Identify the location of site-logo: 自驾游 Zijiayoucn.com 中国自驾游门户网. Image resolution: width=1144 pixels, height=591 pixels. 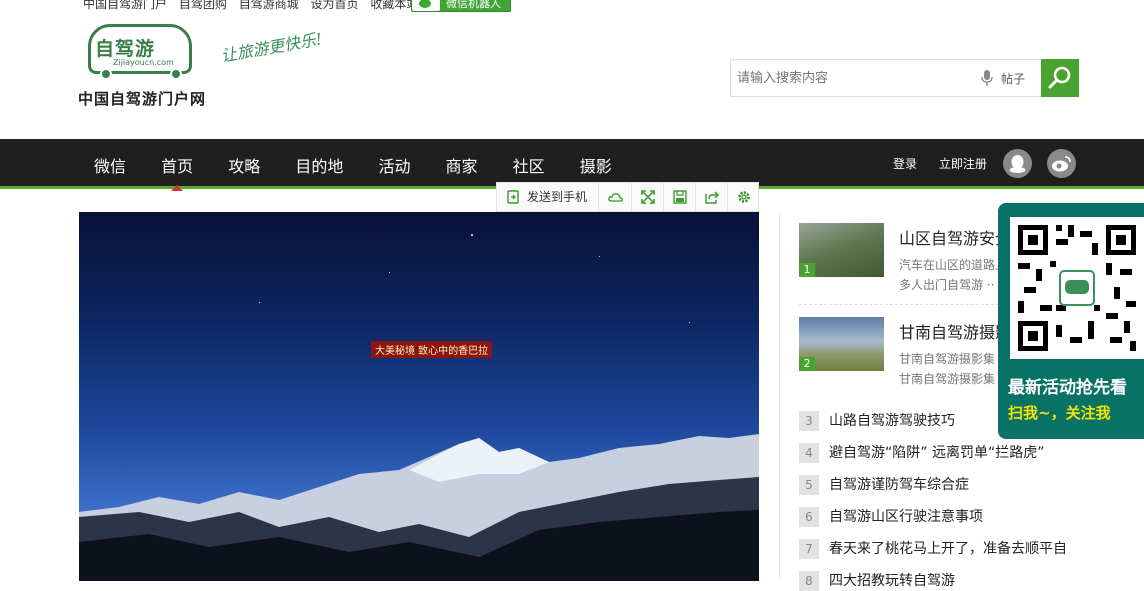
(148, 67).